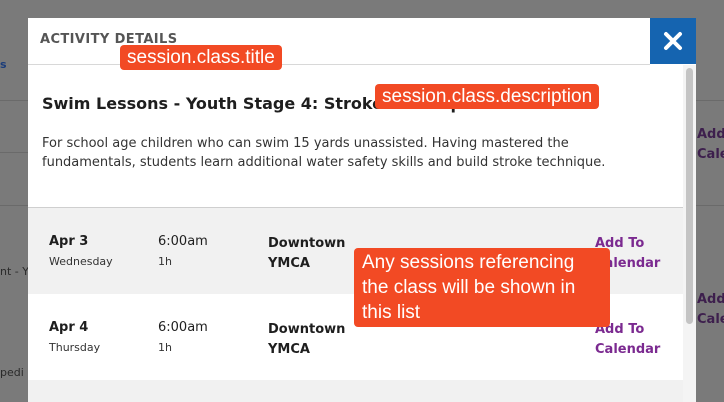  What do you see at coordinates (391, 312) in the screenshot?
I see `annotation-line: this list` at bounding box center [391, 312].